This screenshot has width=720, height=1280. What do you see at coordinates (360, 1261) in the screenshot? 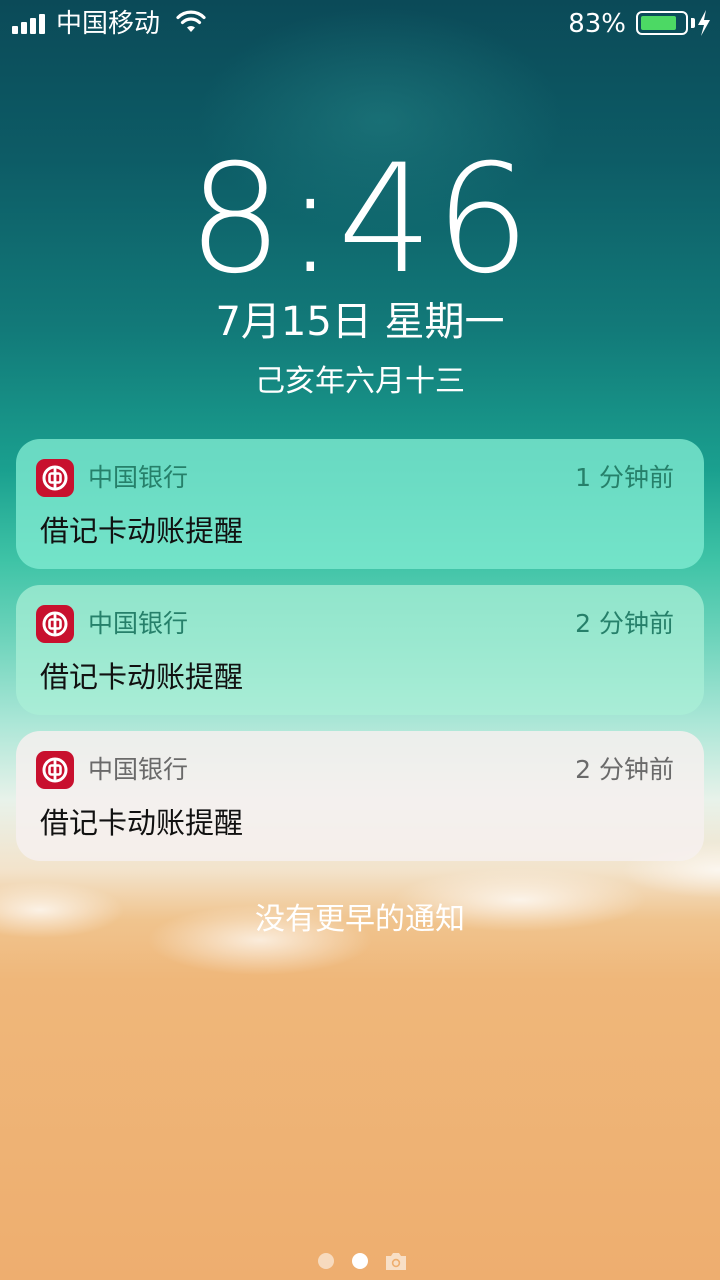
I see `page-dot-active` at bounding box center [360, 1261].